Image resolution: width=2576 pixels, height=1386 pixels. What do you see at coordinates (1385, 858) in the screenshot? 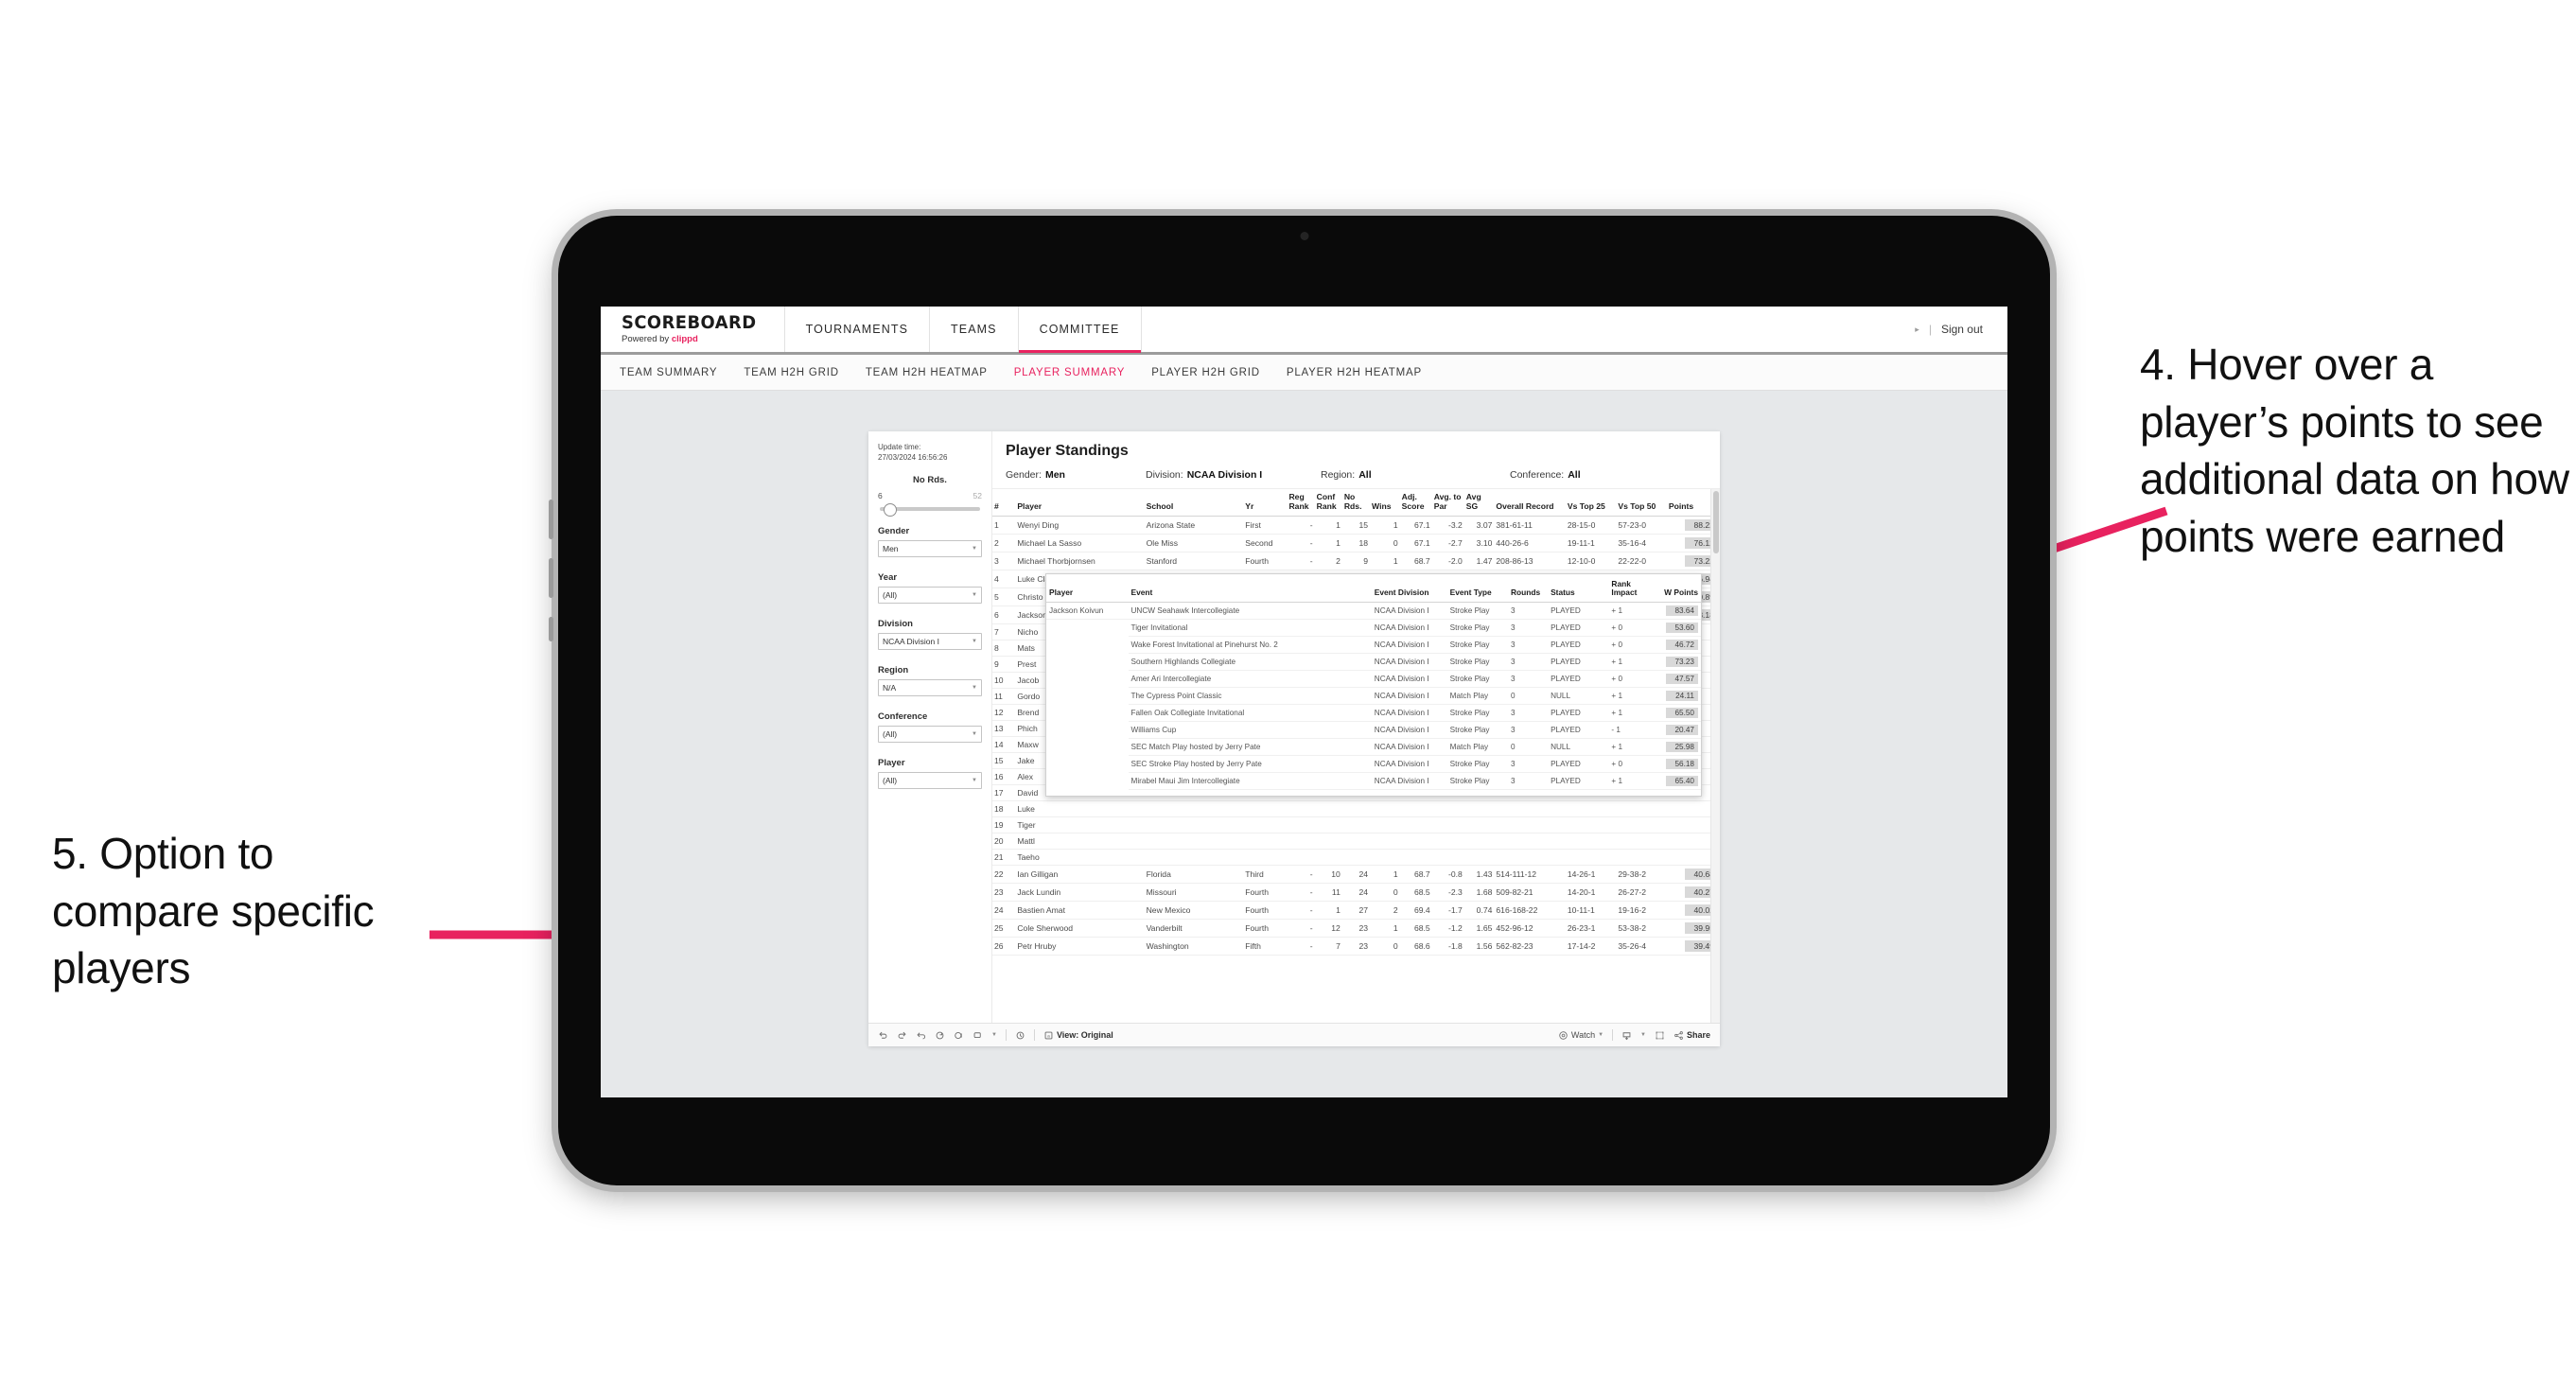
I see `wins-cell` at bounding box center [1385, 858].